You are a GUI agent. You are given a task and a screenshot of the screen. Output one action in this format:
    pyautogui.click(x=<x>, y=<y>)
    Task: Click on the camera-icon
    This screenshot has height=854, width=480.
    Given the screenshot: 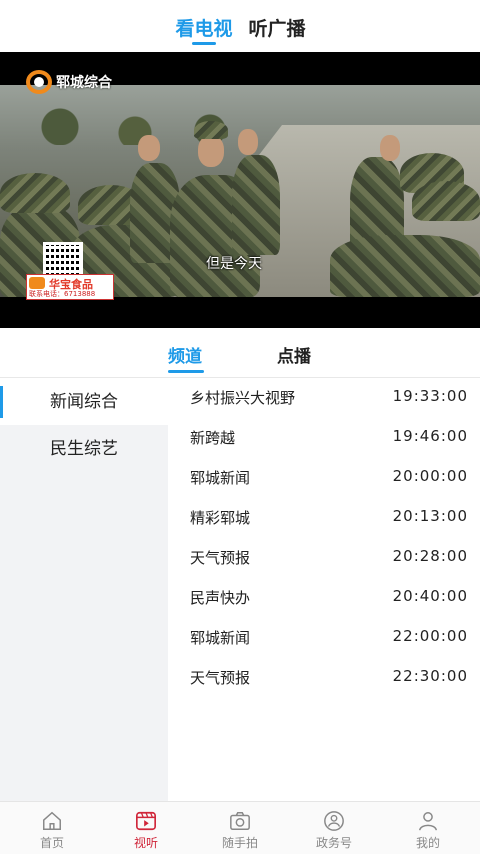 What is the action you would take?
    pyautogui.click(x=240, y=821)
    